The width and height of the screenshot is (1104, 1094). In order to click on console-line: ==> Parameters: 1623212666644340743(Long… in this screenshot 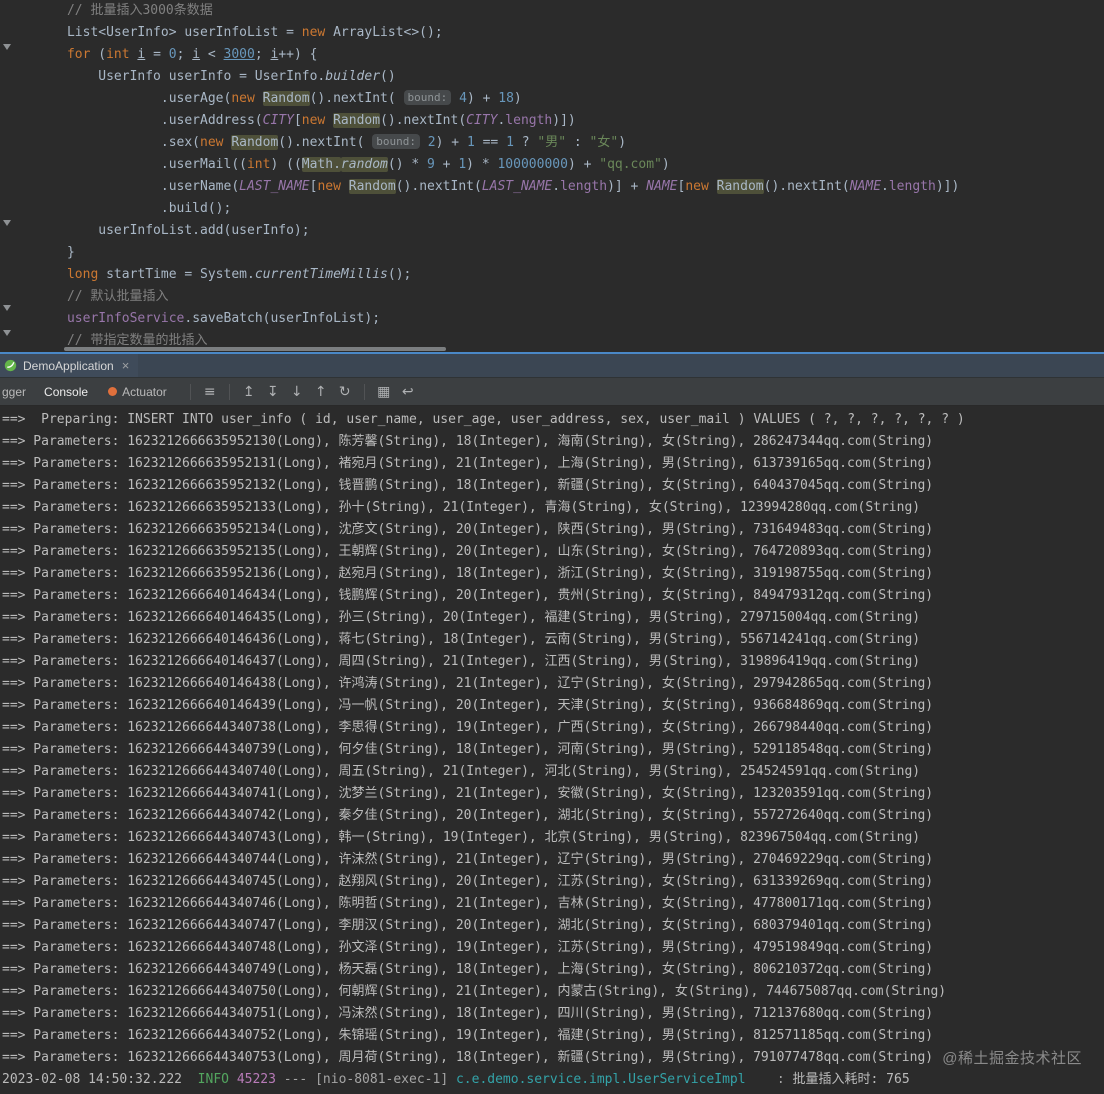, I will do `click(461, 837)`.